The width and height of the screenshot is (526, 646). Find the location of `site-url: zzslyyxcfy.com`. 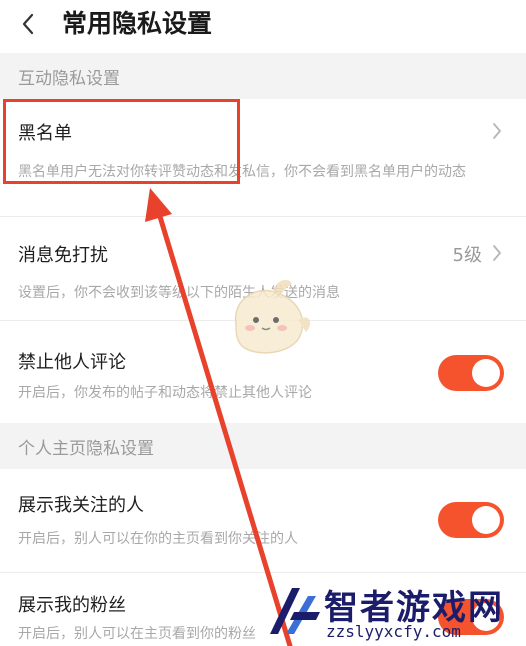

site-url: zzslyyxcfy.com is located at coordinates (393, 631).